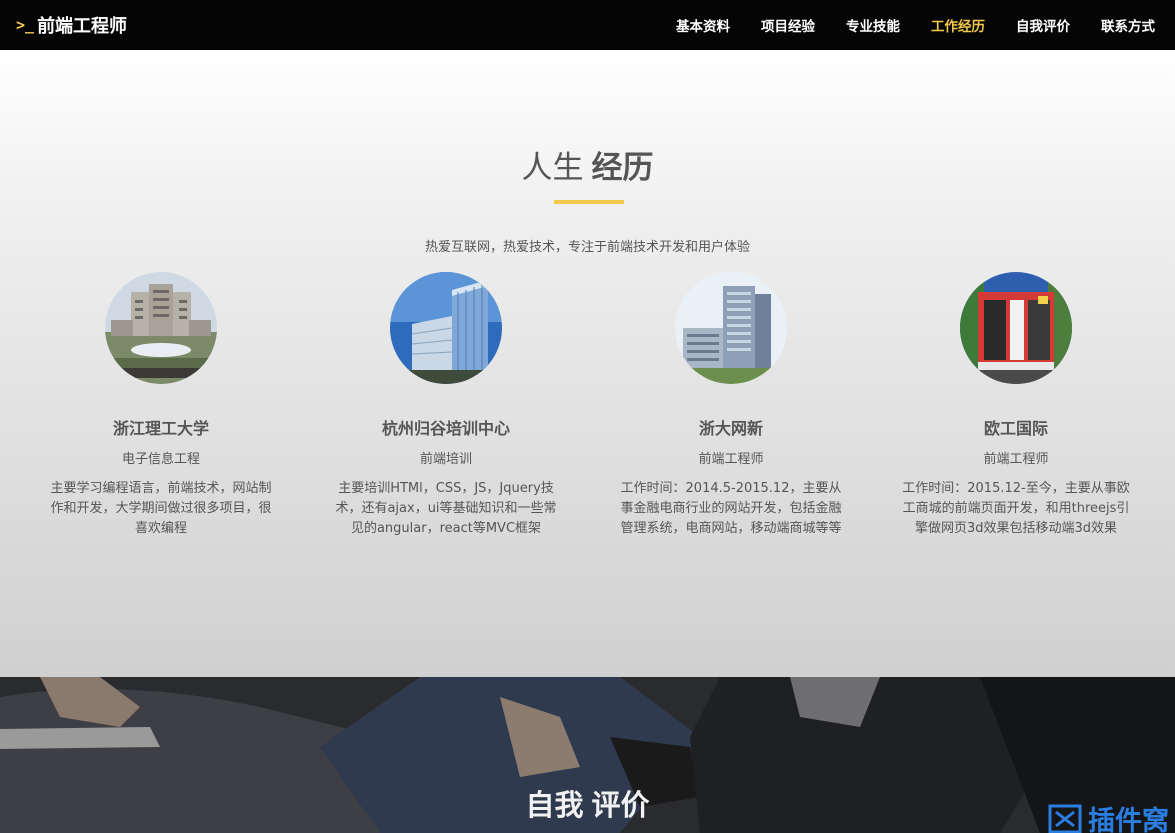  Describe the element at coordinates (1128, 25) in the screenshot. I see `nav-item-contact: 联系方式` at that location.